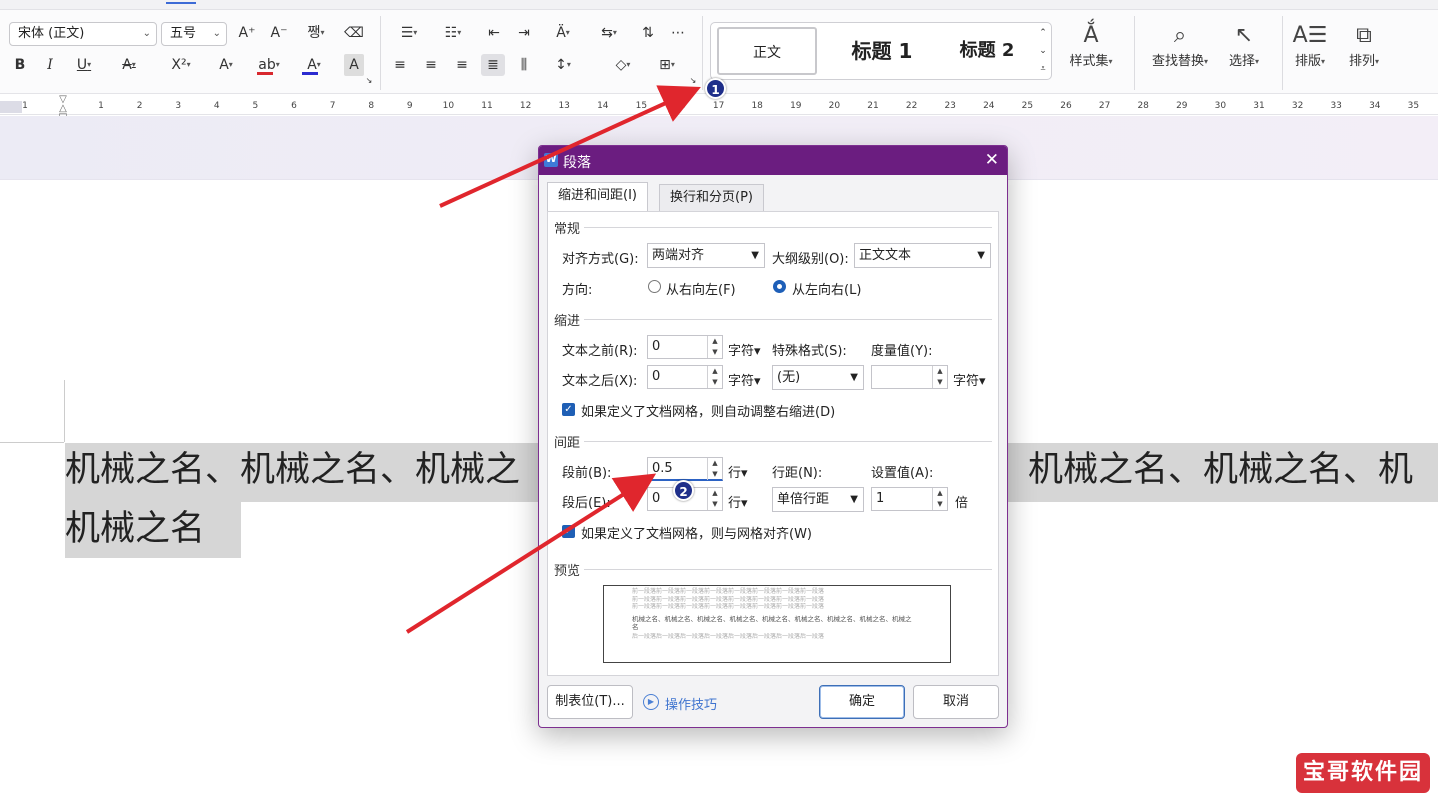 The image size is (1438, 800). What do you see at coordinates (531, 553) in the screenshot?
I see `arrow-to-spacing` at bounding box center [531, 553].